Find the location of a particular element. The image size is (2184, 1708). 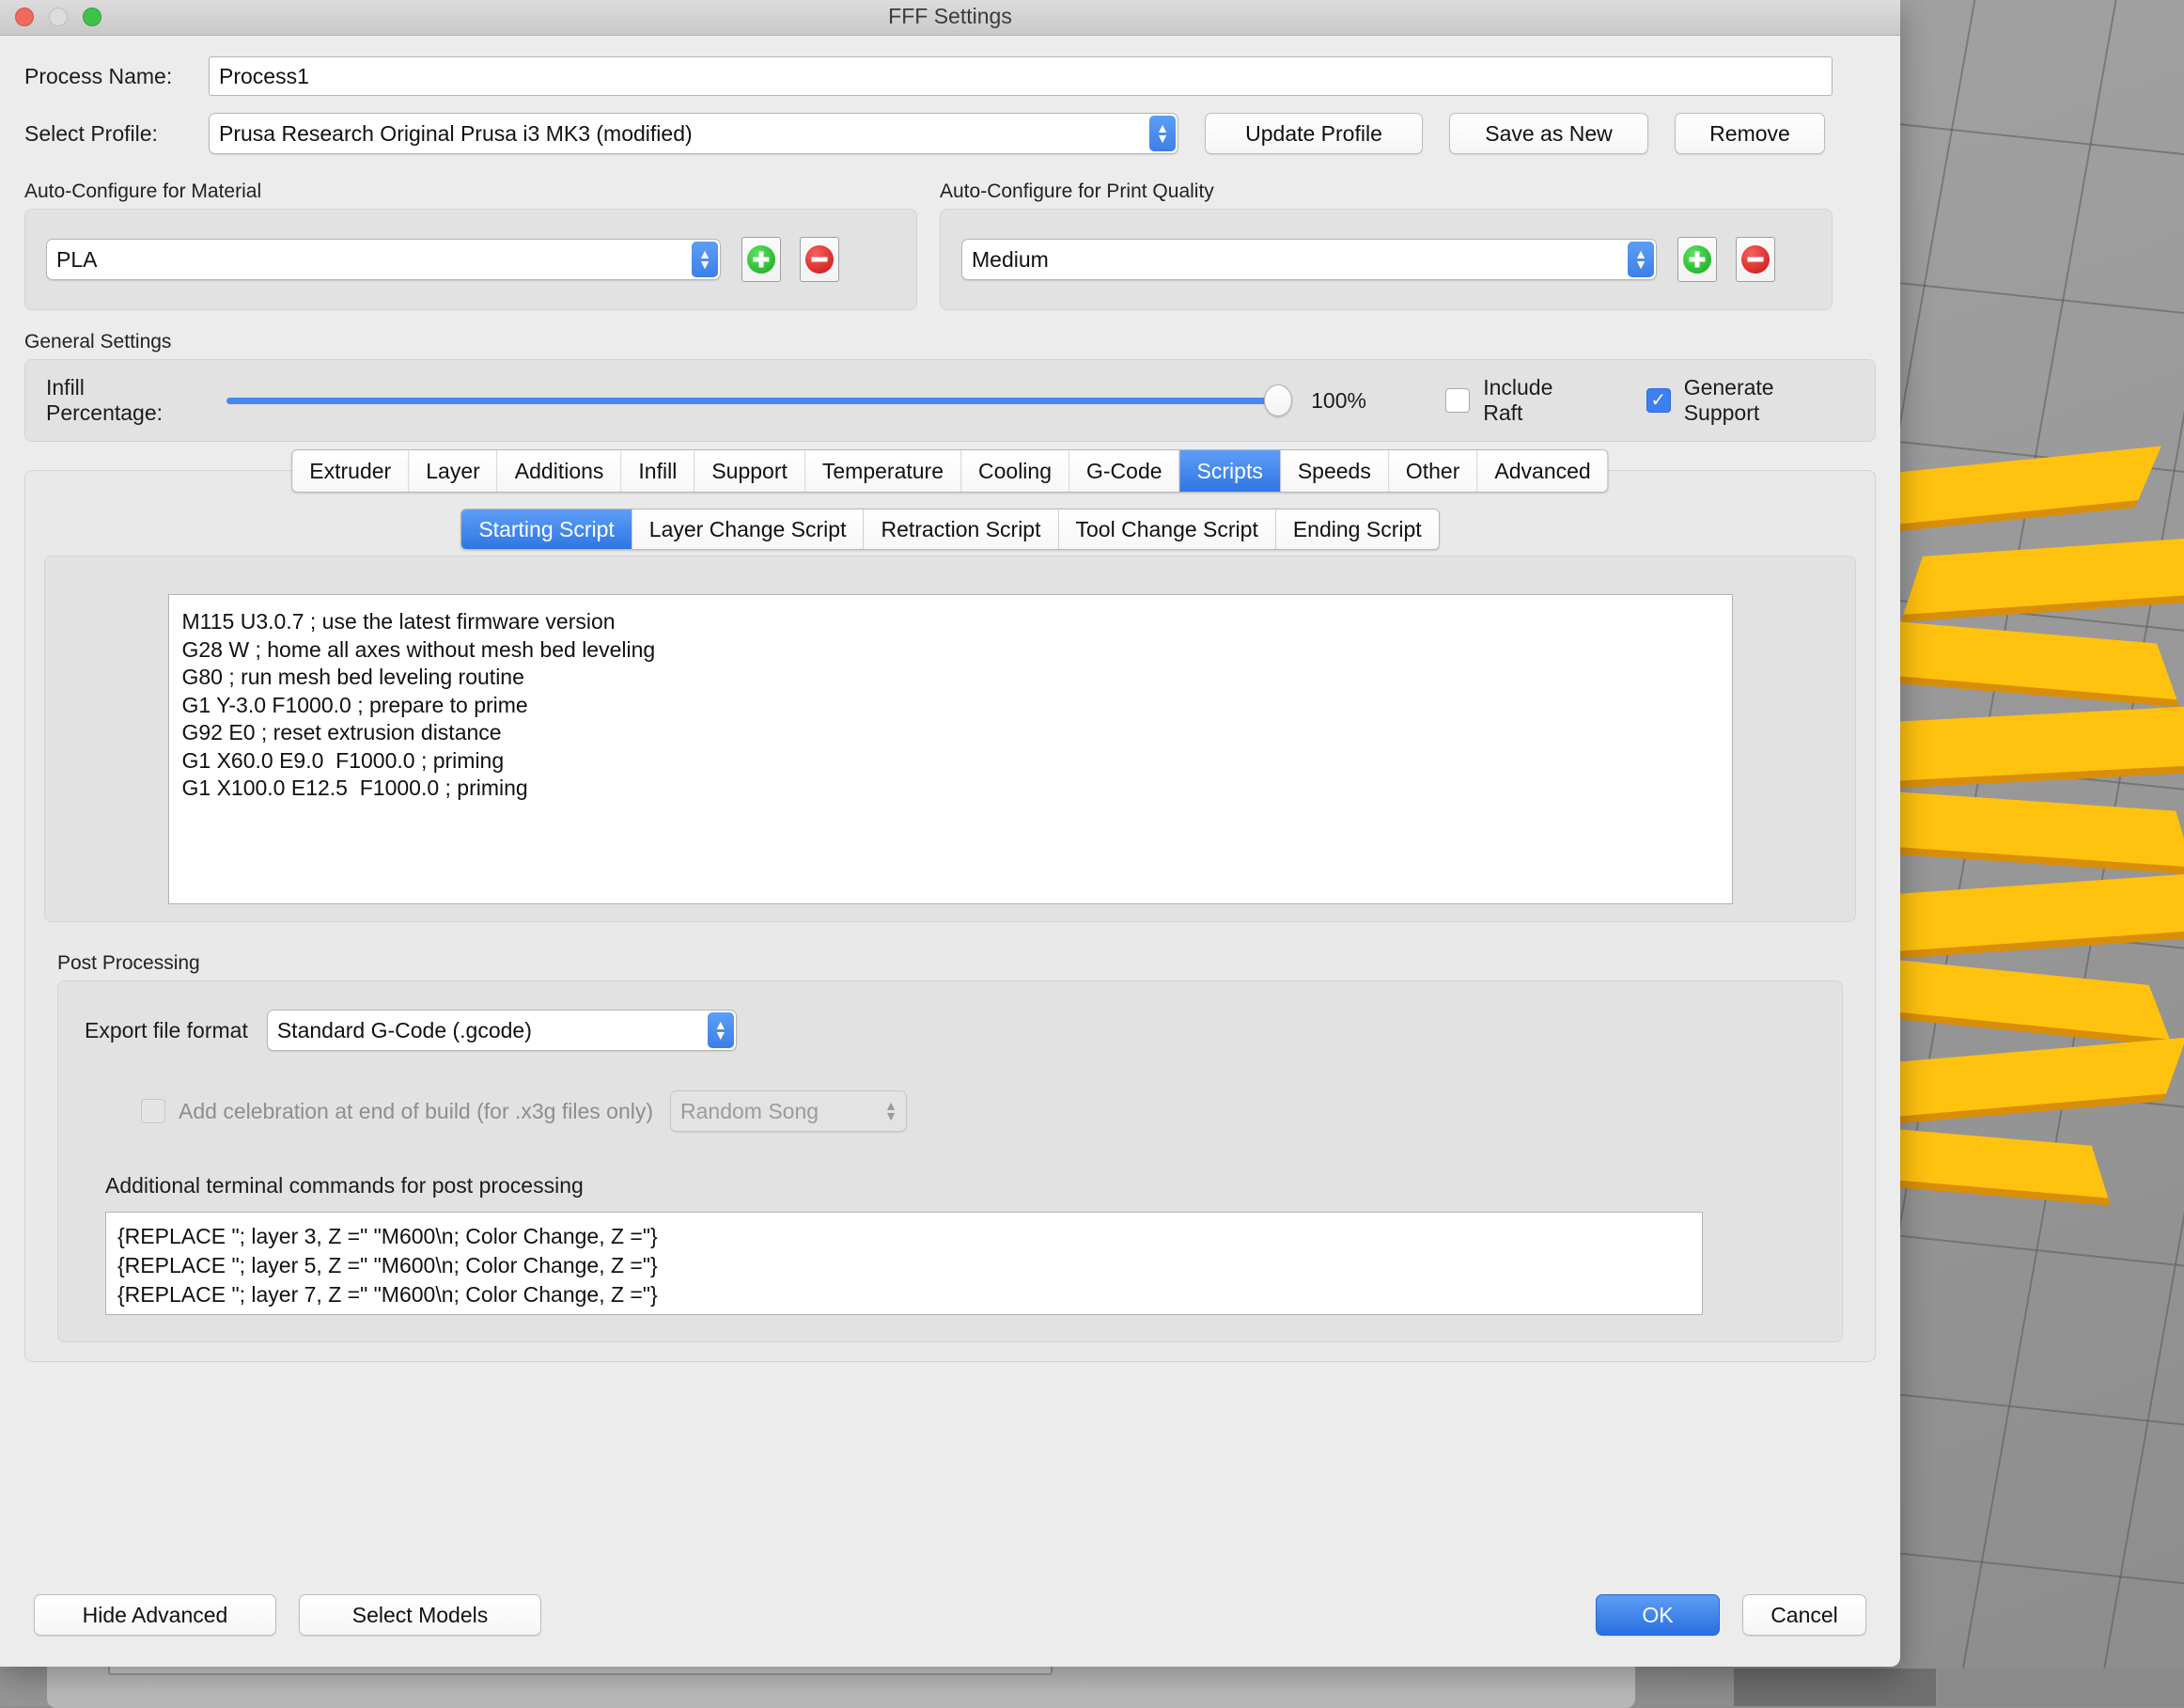

subtab-retraction-script: Retraction Script is located at coordinates (961, 529).